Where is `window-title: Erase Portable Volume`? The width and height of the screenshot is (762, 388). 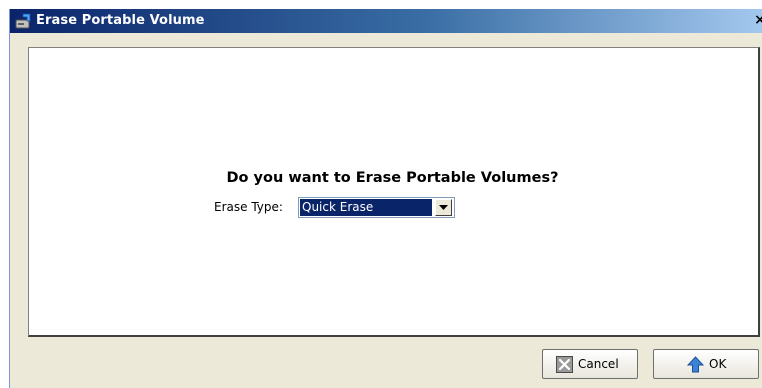 window-title: Erase Portable Volume is located at coordinates (120, 20).